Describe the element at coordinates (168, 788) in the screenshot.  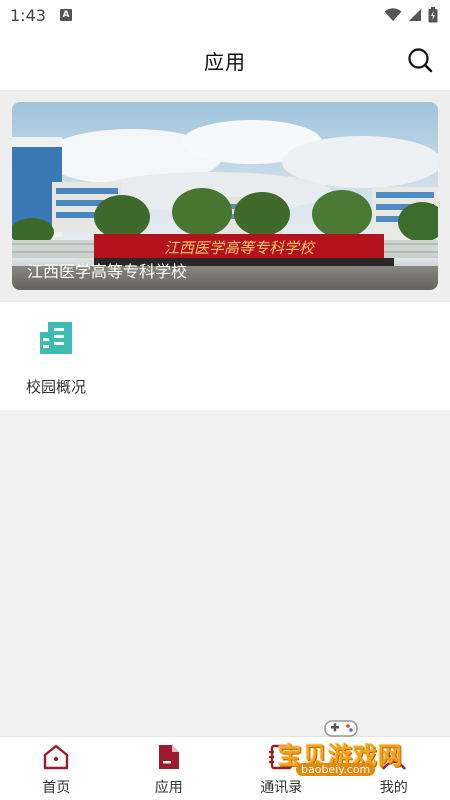
I see `tab-apps-label: 应用` at that location.